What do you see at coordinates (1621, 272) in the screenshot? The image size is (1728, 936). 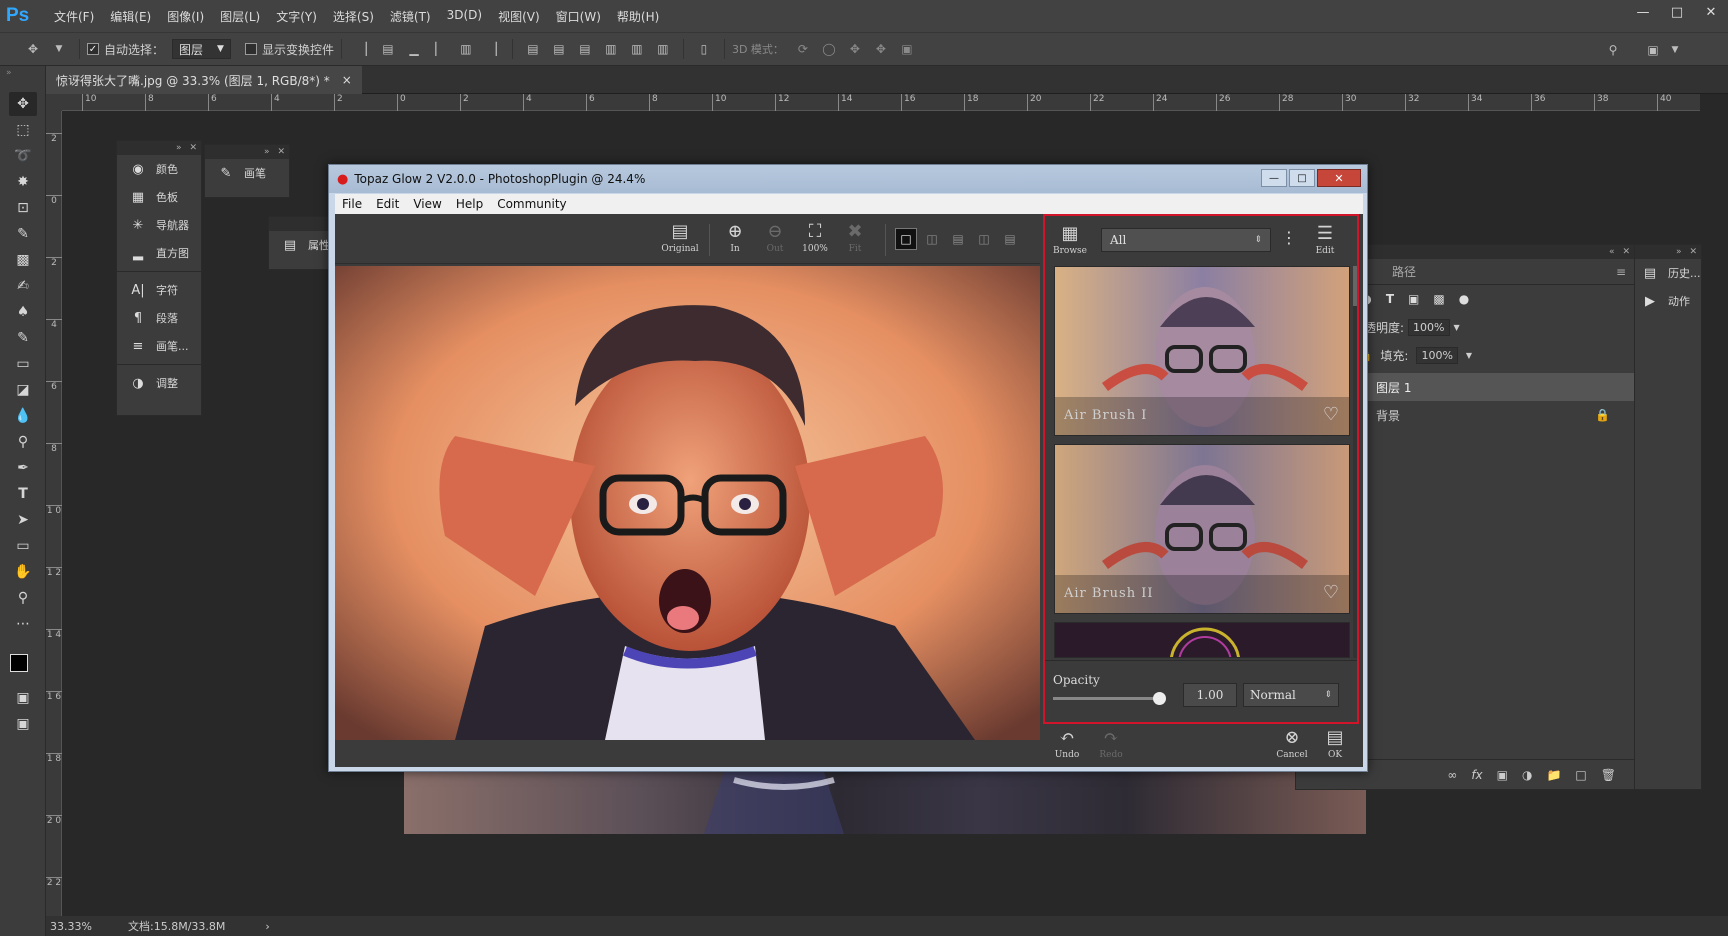 I see `panel-menu-icon: ≡` at bounding box center [1621, 272].